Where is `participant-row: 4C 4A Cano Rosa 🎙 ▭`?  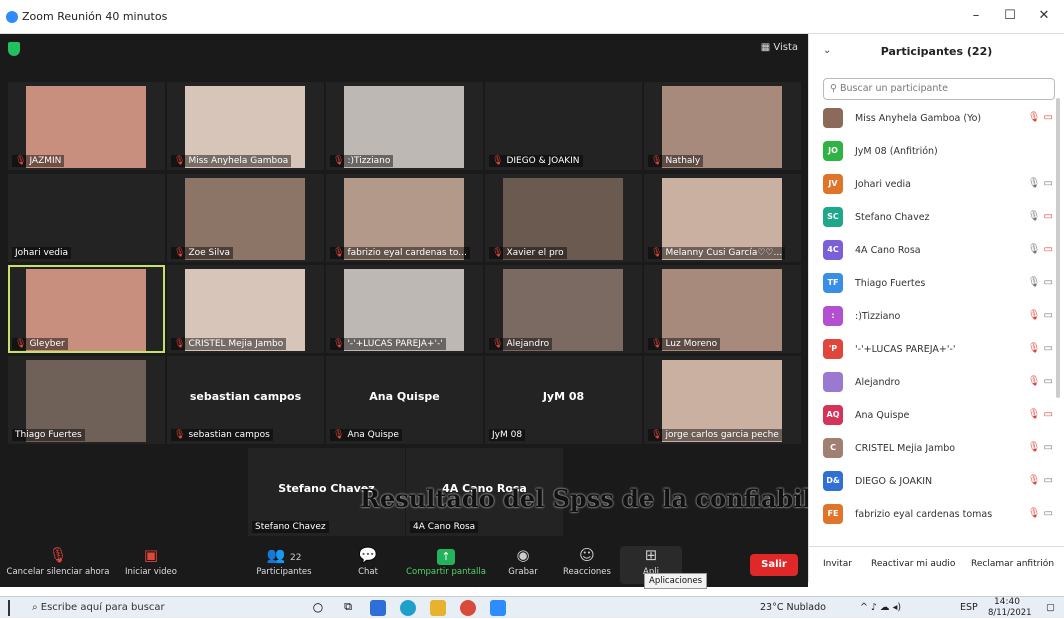
participant-row: 4C 4A Cano Rosa 🎙 ▭ is located at coordinates (938, 252).